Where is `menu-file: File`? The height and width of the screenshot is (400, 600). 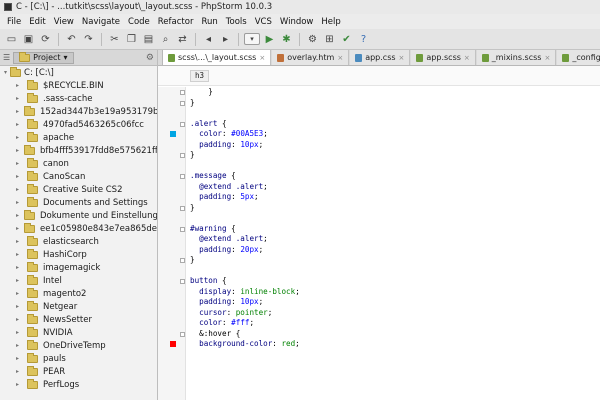
menu-file: File is located at coordinates (14, 22).